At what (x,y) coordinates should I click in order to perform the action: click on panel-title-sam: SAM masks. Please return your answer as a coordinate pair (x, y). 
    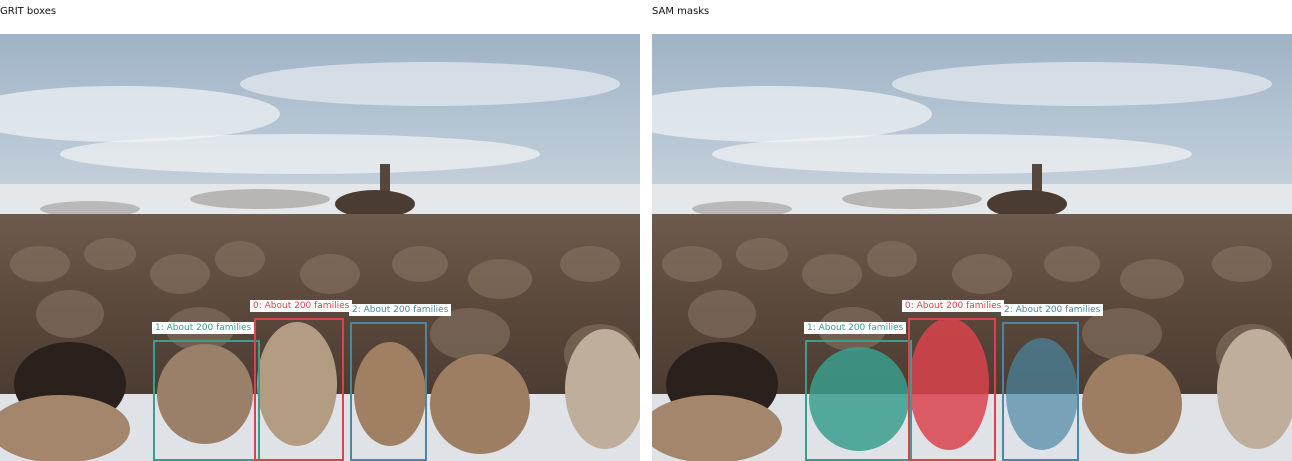
    Looking at the image, I should click on (681, 11).